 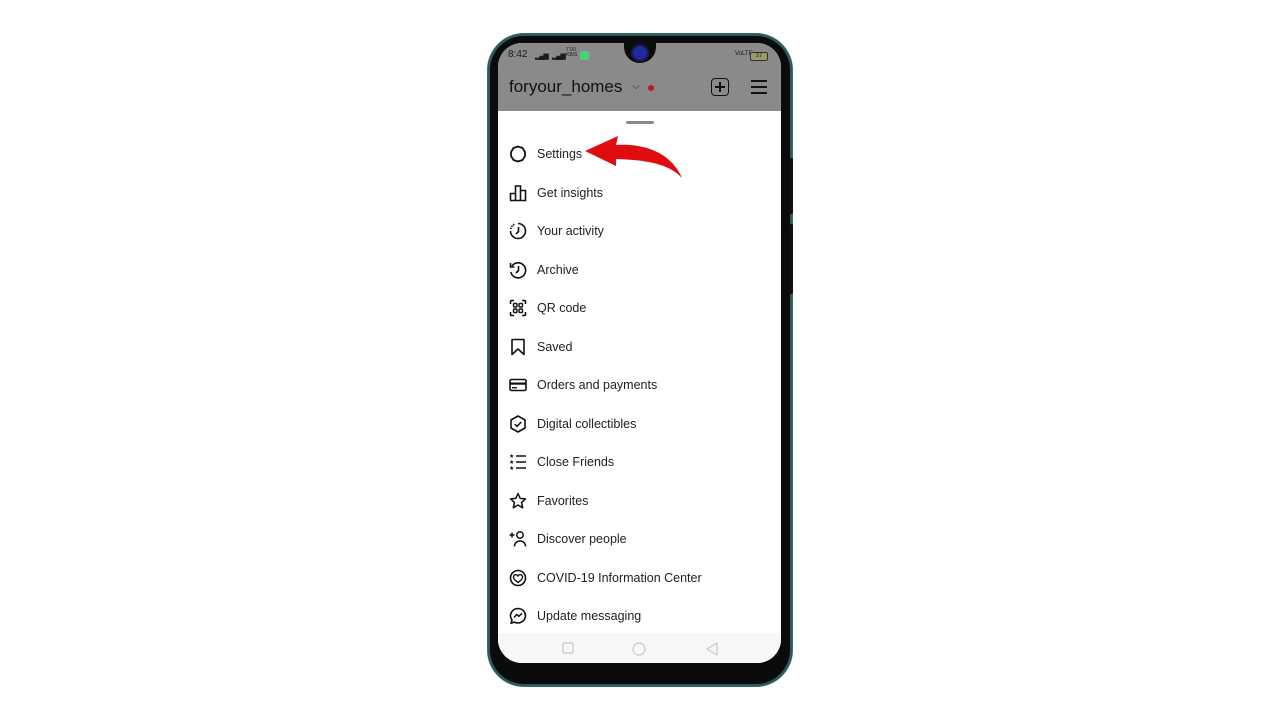 What do you see at coordinates (759, 56) in the screenshot?
I see `battery-icon: 37` at bounding box center [759, 56].